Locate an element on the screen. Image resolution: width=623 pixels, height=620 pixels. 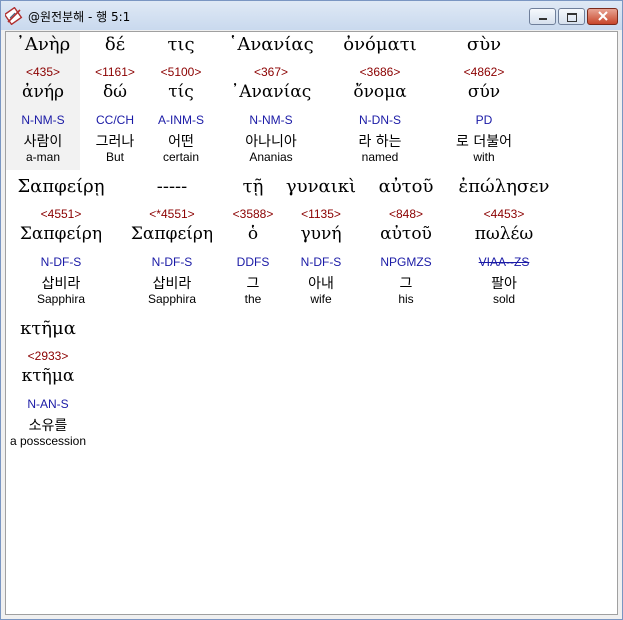
word-greek: ὀνόματι is located at coordinates (380, 44).